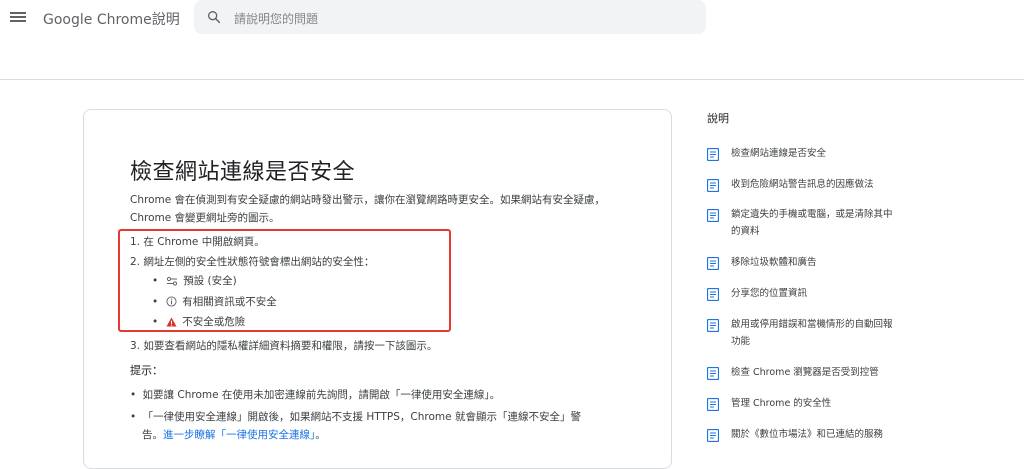  I want to click on sidebar-item-label: 管理 Chrome 的安全性, so click(781, 403).